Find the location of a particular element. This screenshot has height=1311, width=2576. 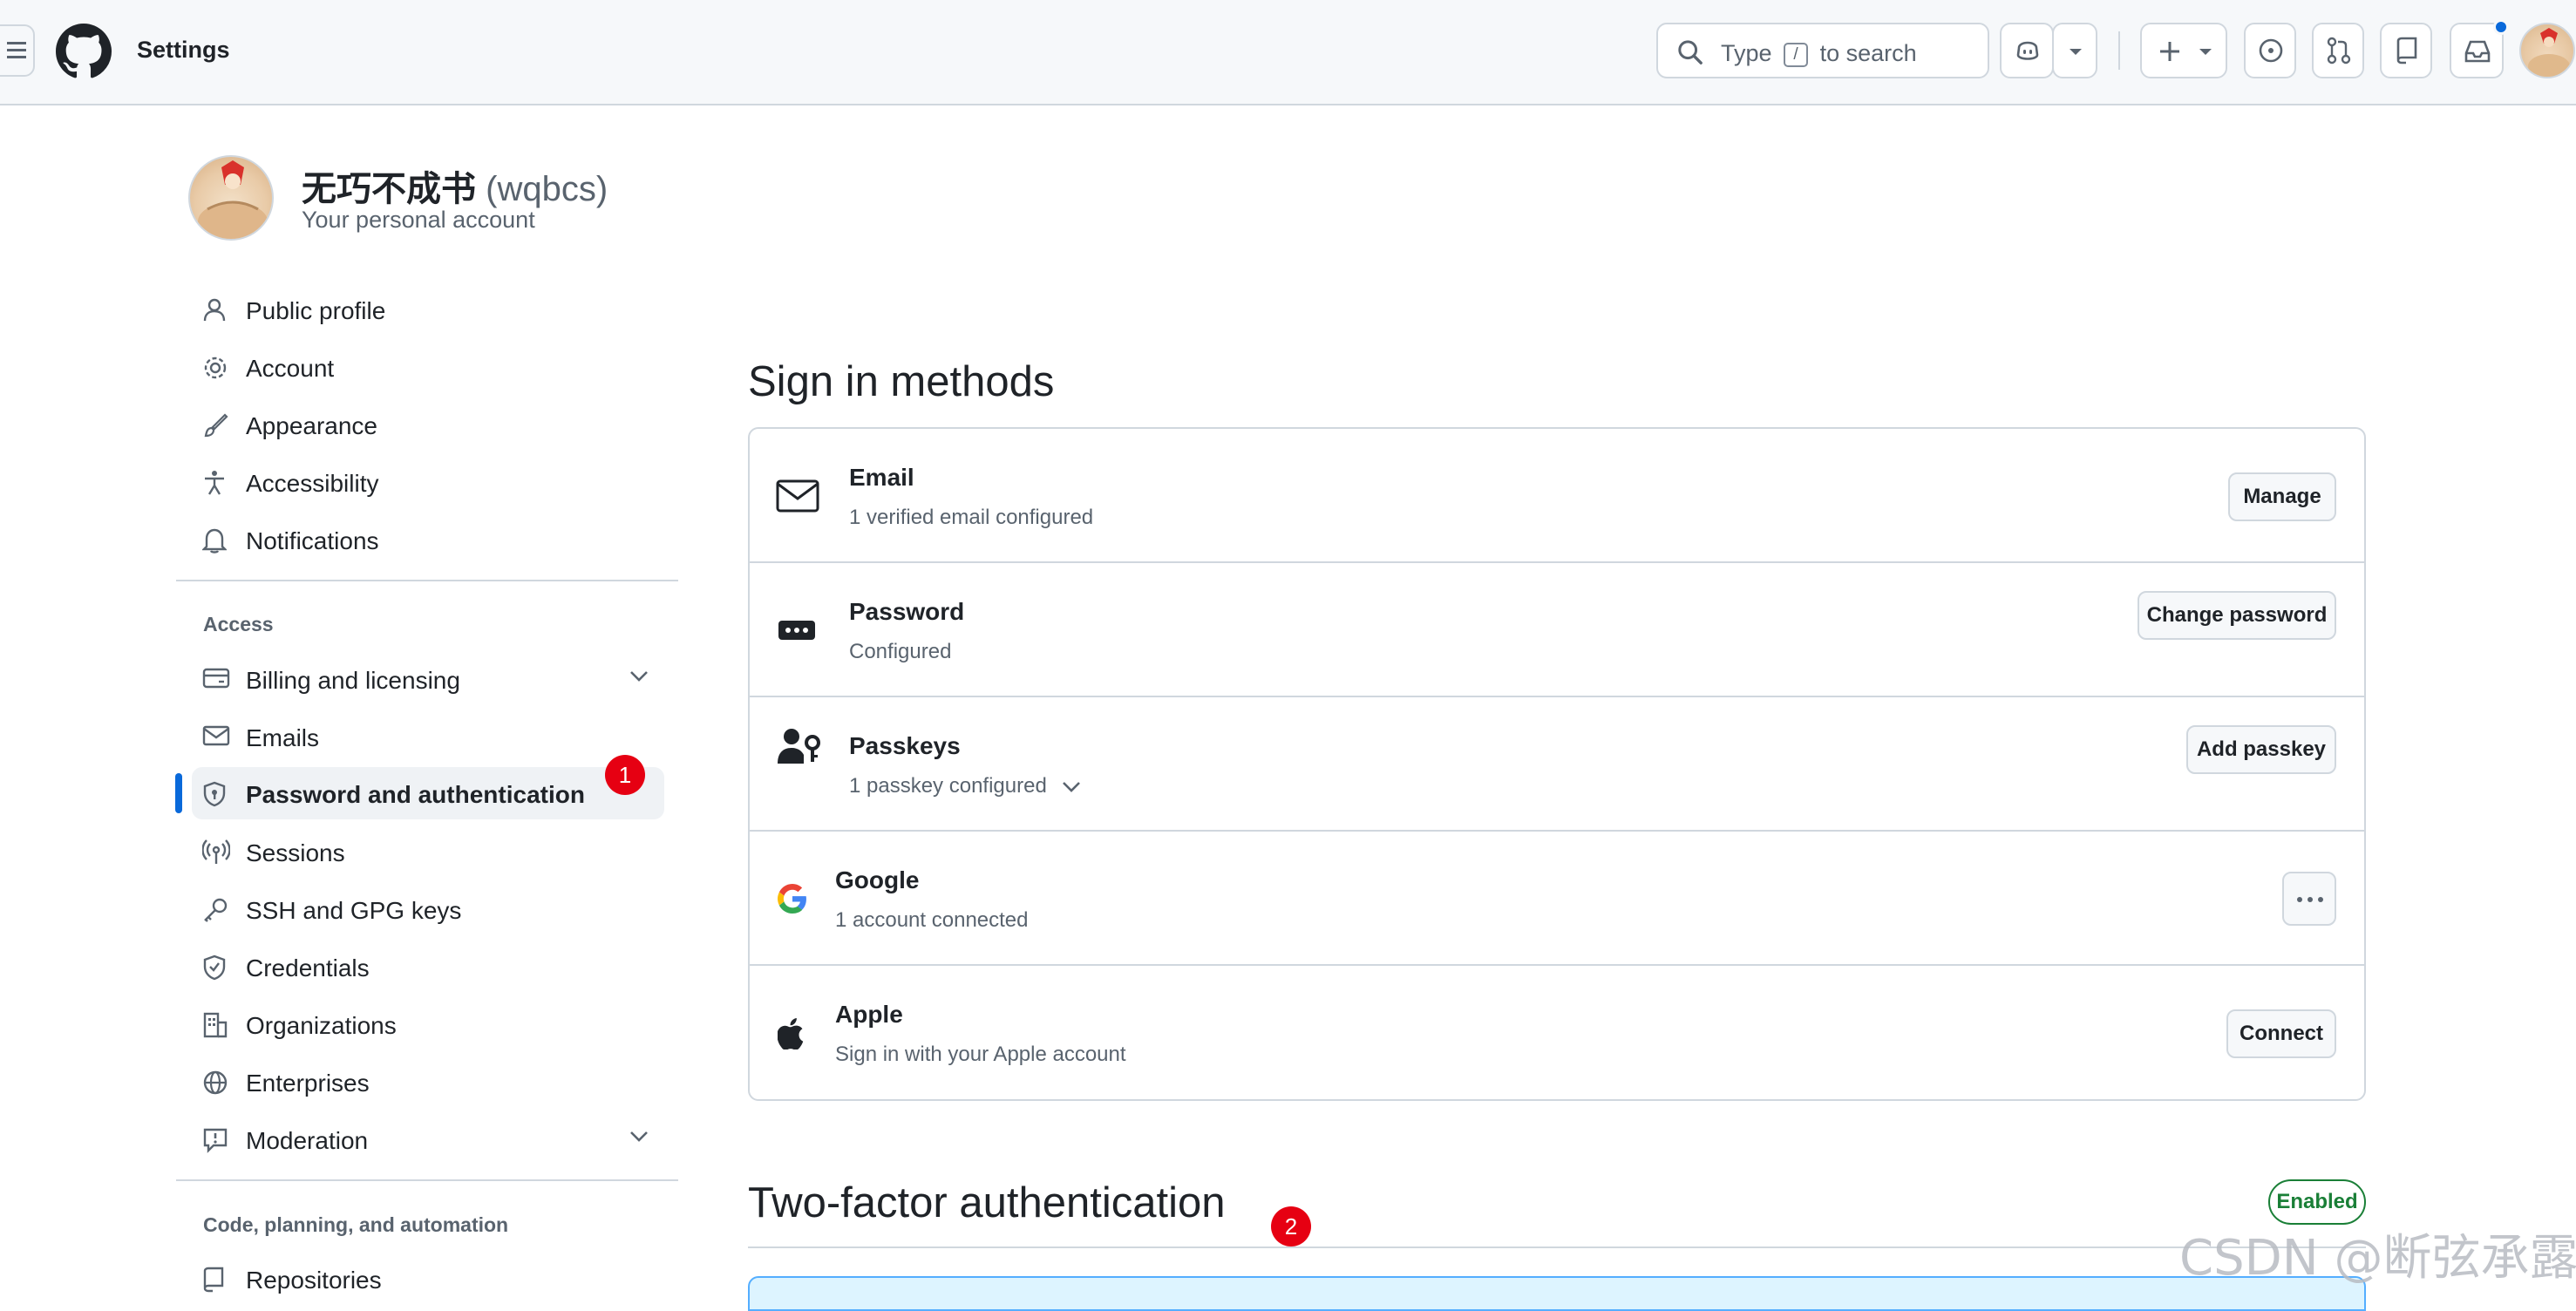

broadcast-icon is located at coordinates (216, 852).